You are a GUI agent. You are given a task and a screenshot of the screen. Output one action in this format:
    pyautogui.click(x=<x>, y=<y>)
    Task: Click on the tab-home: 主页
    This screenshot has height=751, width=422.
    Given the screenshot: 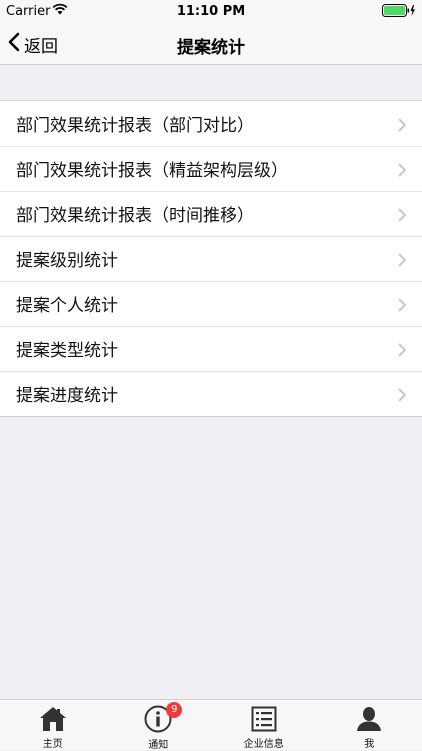 What is the action you would take?
    pyautogui.click(x=53, y=725)
    